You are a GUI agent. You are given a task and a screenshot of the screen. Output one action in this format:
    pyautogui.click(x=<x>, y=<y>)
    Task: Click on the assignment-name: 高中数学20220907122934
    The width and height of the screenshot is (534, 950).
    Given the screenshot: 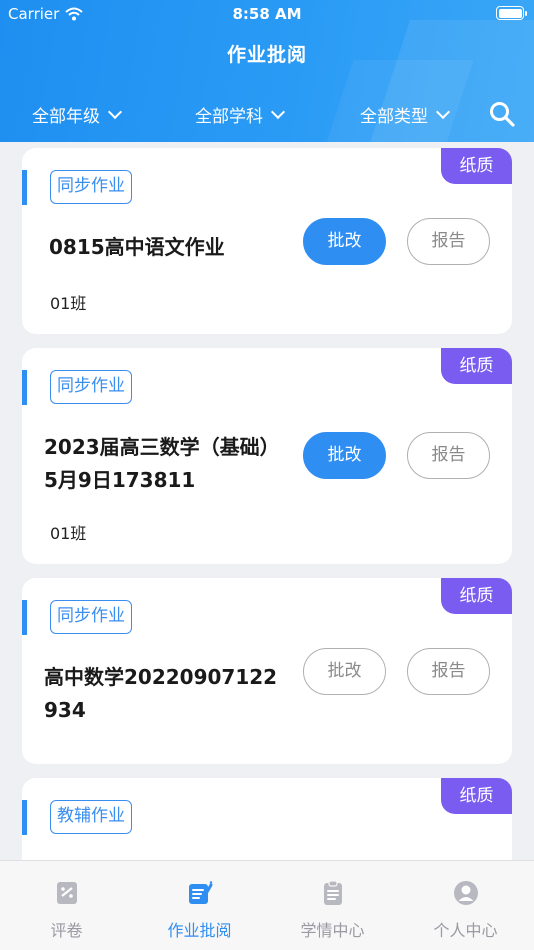 What is the action you would take?
    pyautogui.click(x=161, y=693)
    